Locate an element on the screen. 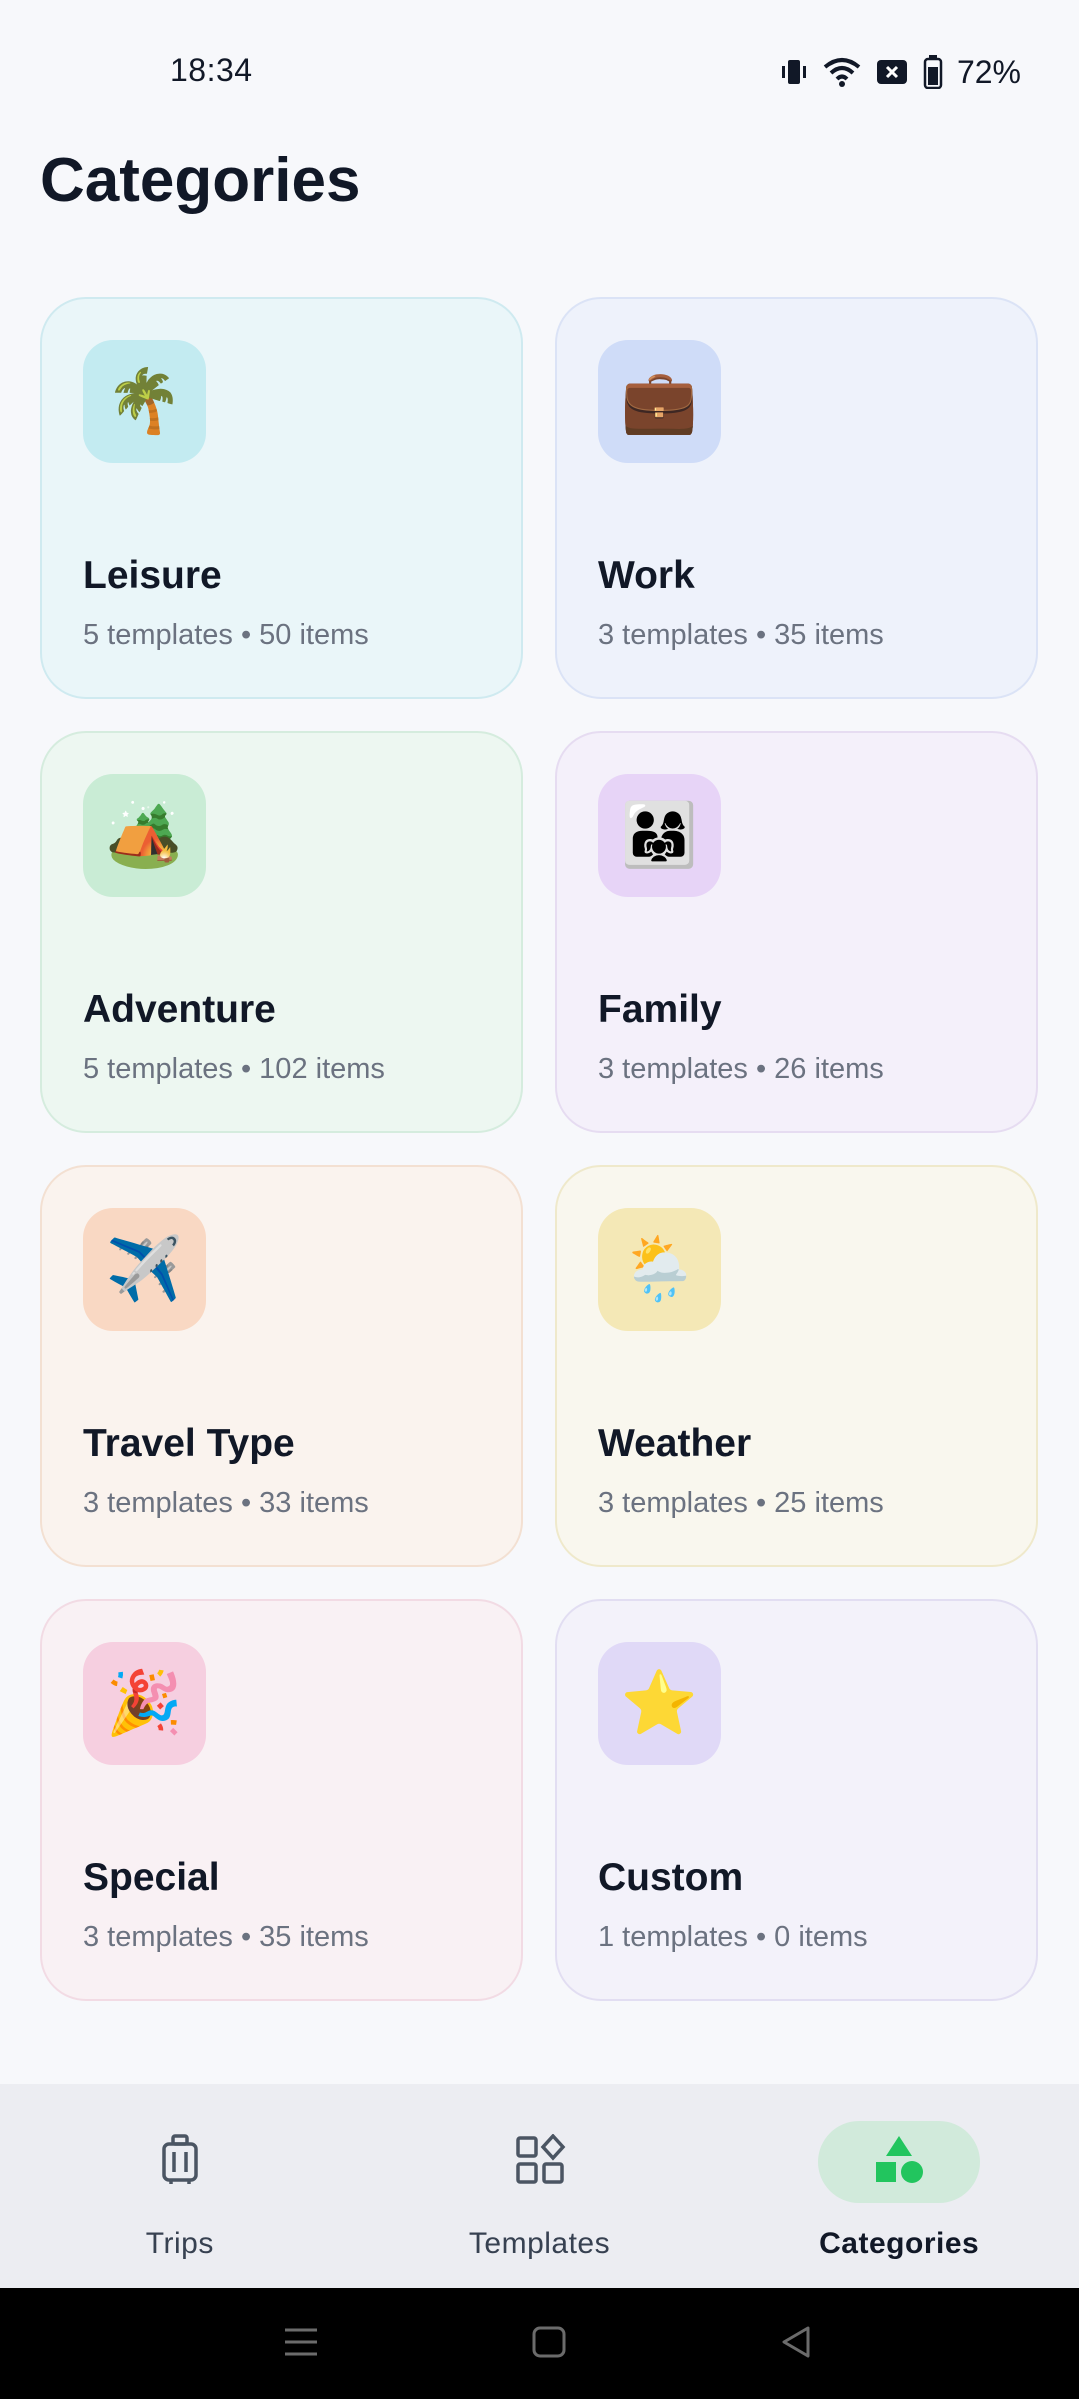  category-card-travel-type: ✈️ Travel Type 3 templates • 33 items is located at coordinates (281, 1366).